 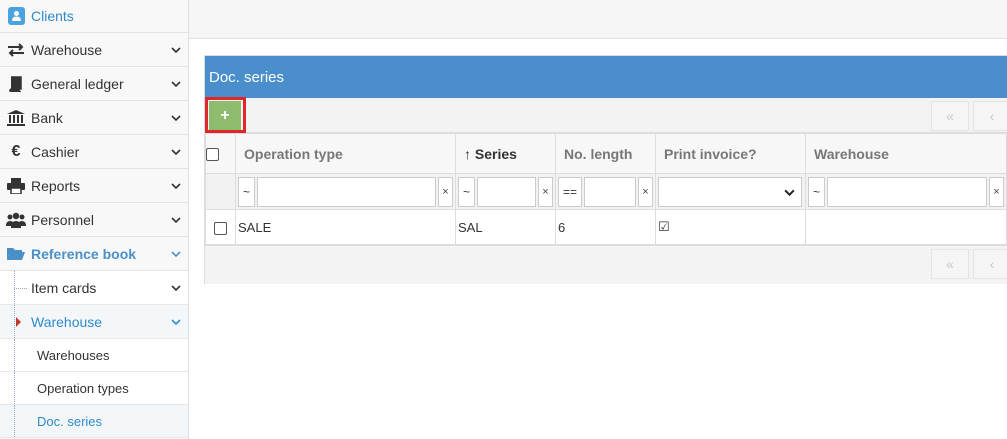 What do you see at coordinates (345, 153) in the screenshot?
I see `column-operation-type: Operation type` at bounding box center [345, 153].